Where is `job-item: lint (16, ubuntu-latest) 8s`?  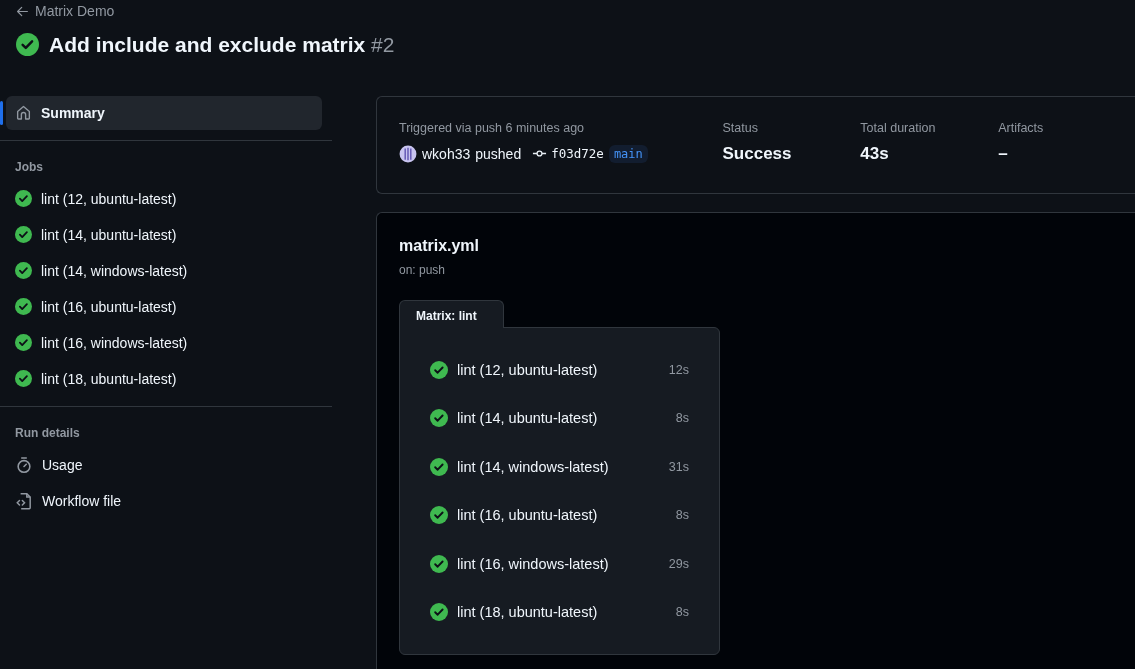 job-item: lint (16, ubuntu-latest) 8s is located at coordinates (559, 515).